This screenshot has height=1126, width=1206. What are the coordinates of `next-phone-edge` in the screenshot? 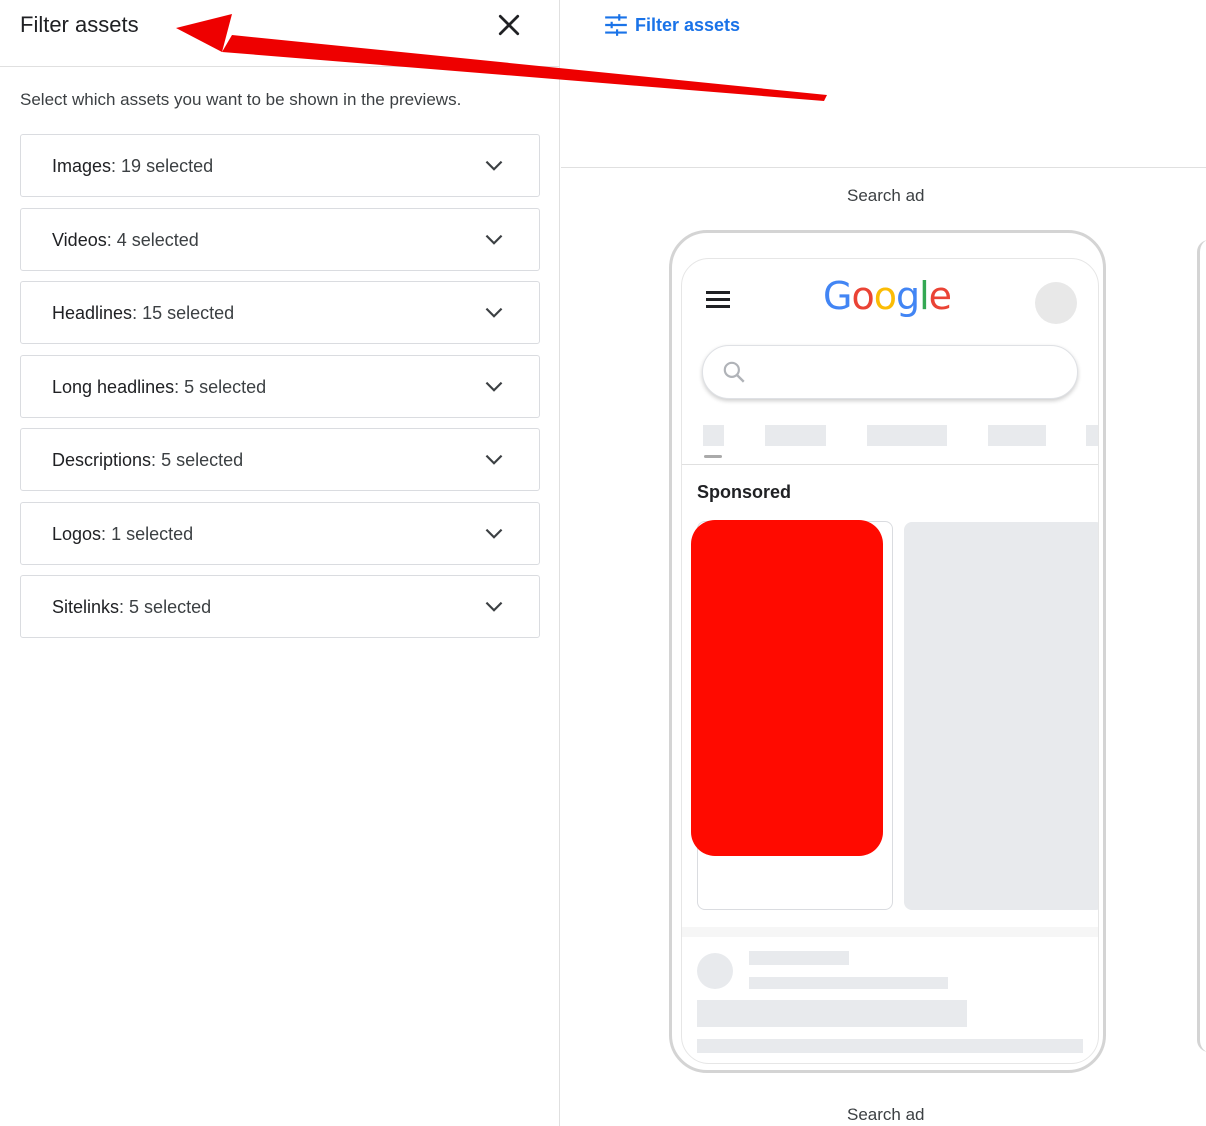 It's located at (1201, 646).